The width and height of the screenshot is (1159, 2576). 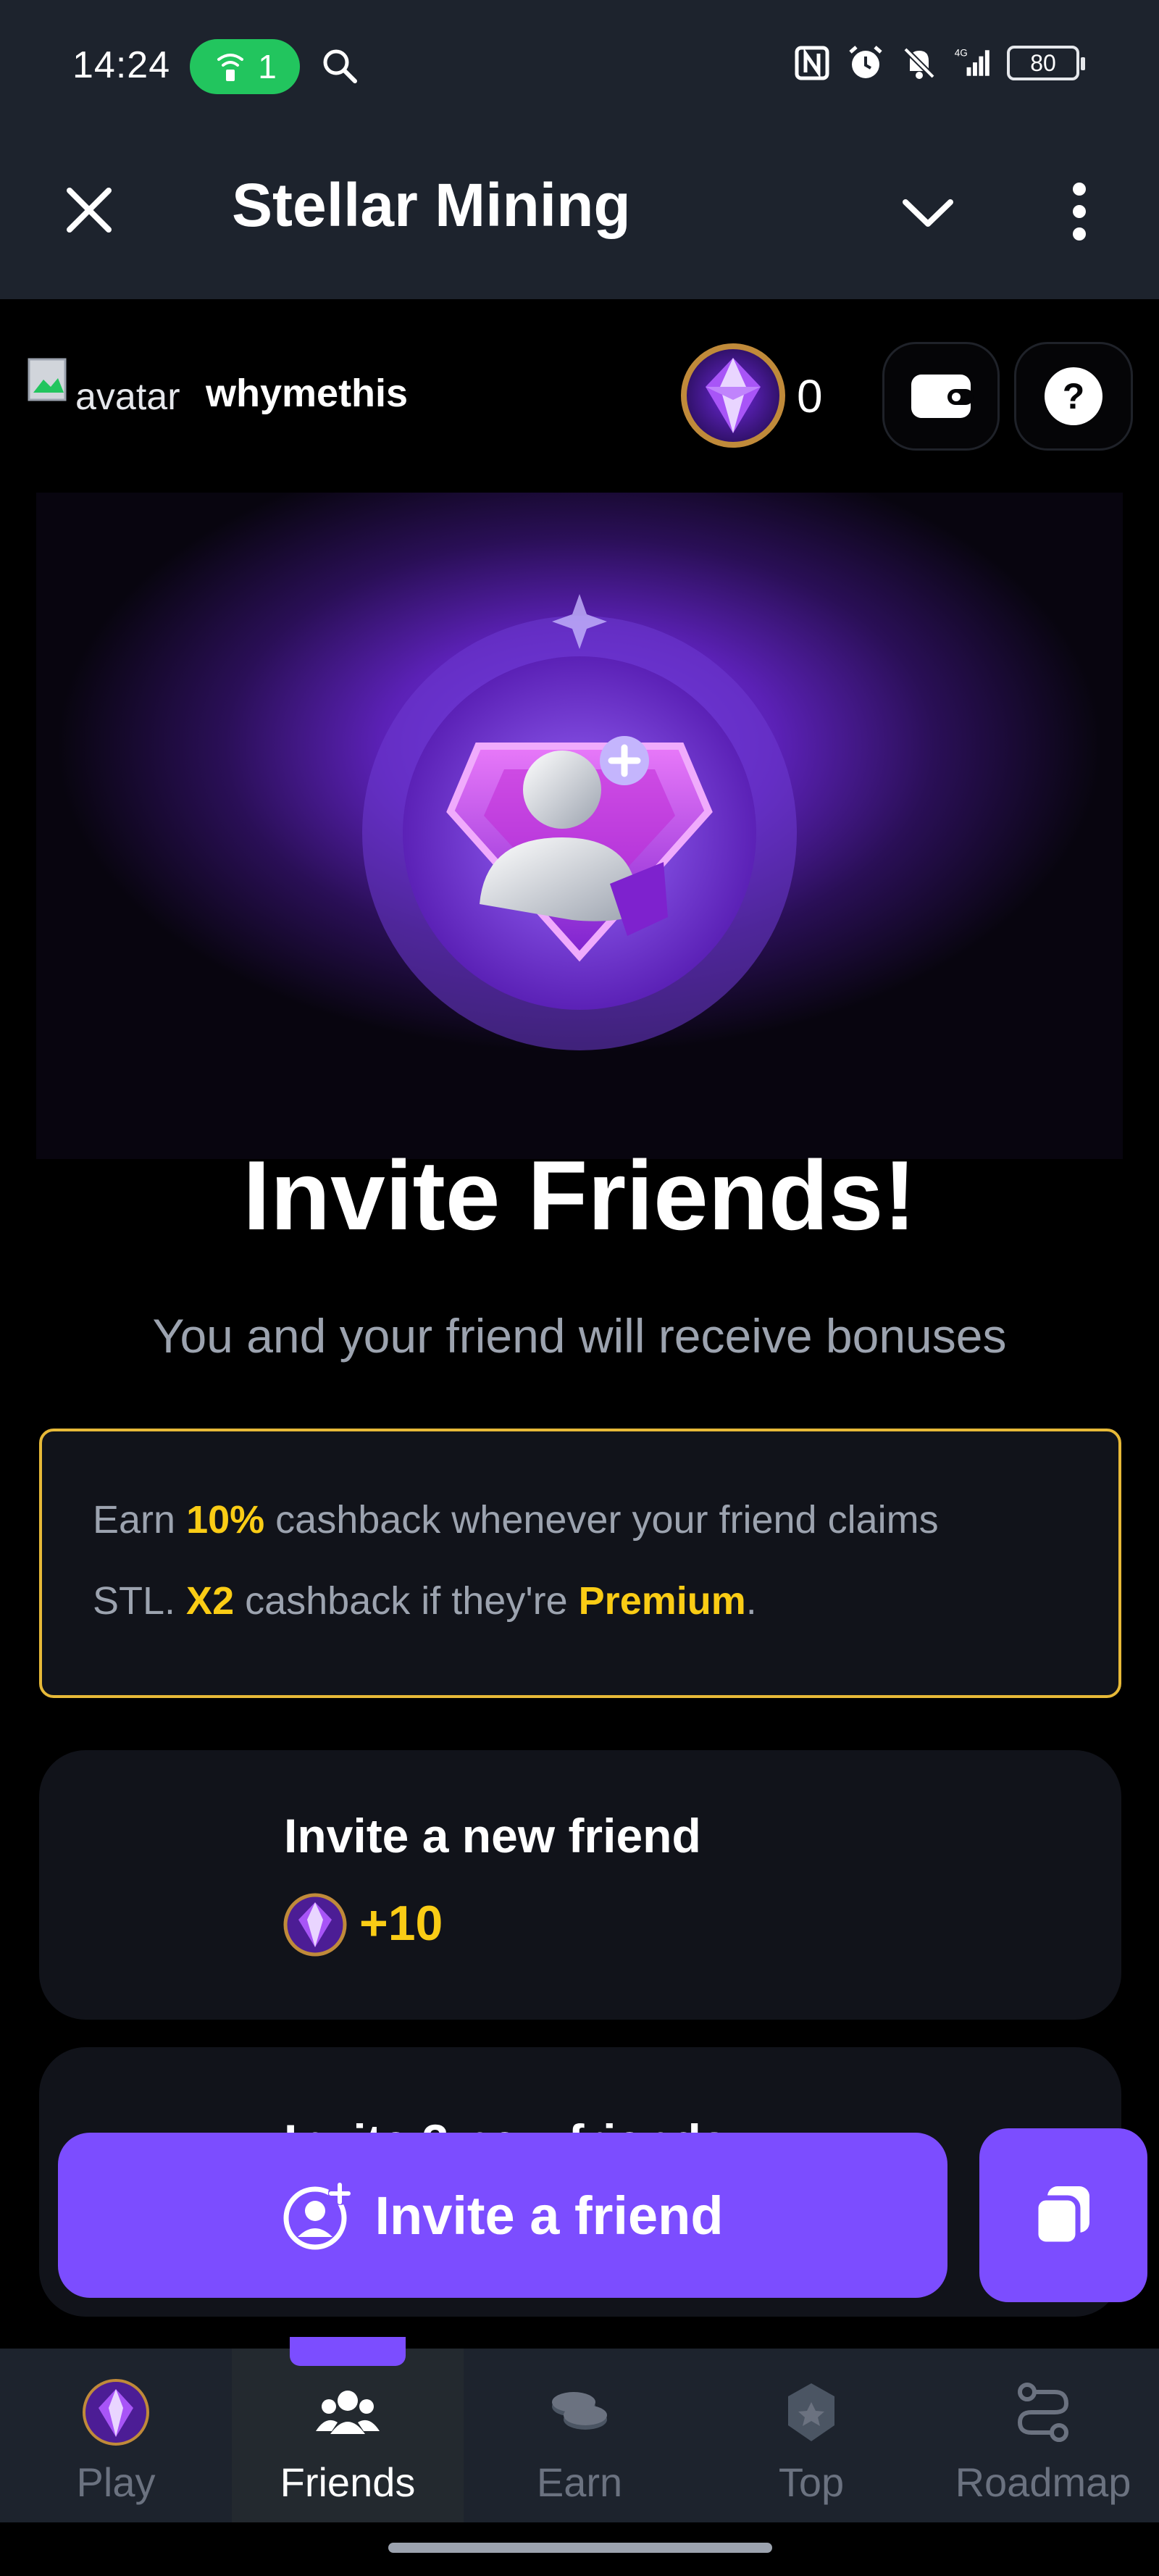 I want to click on cashback-text: STL., so click(x=140, y=1601).